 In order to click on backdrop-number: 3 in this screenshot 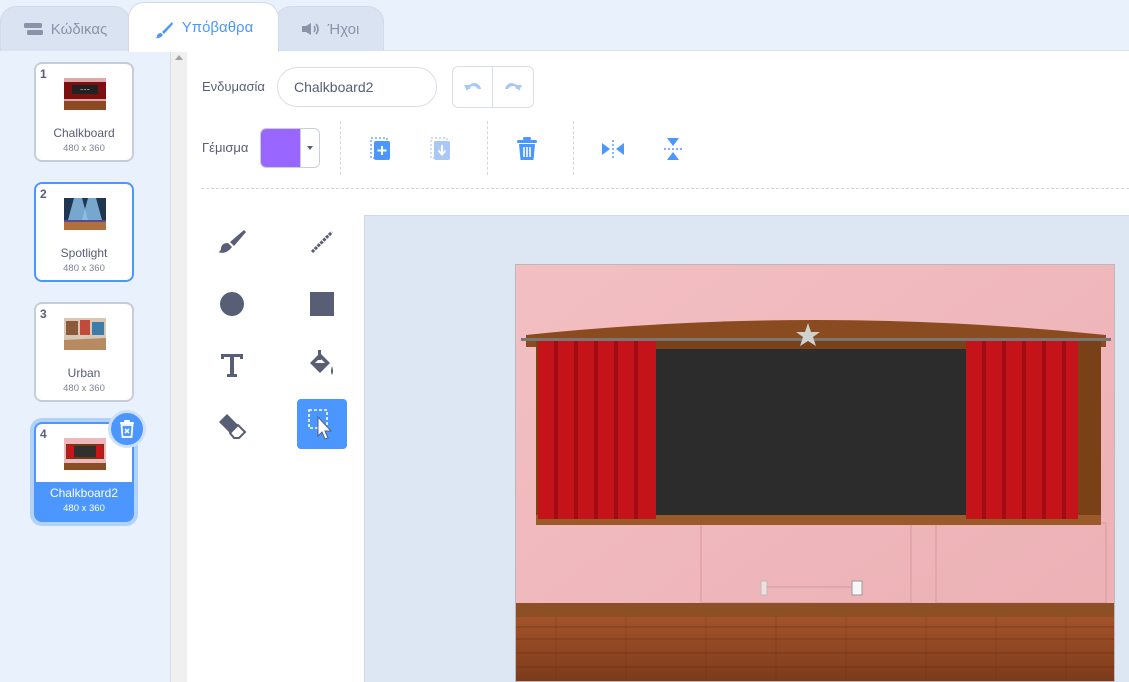, I will do `click(43, 314)`.